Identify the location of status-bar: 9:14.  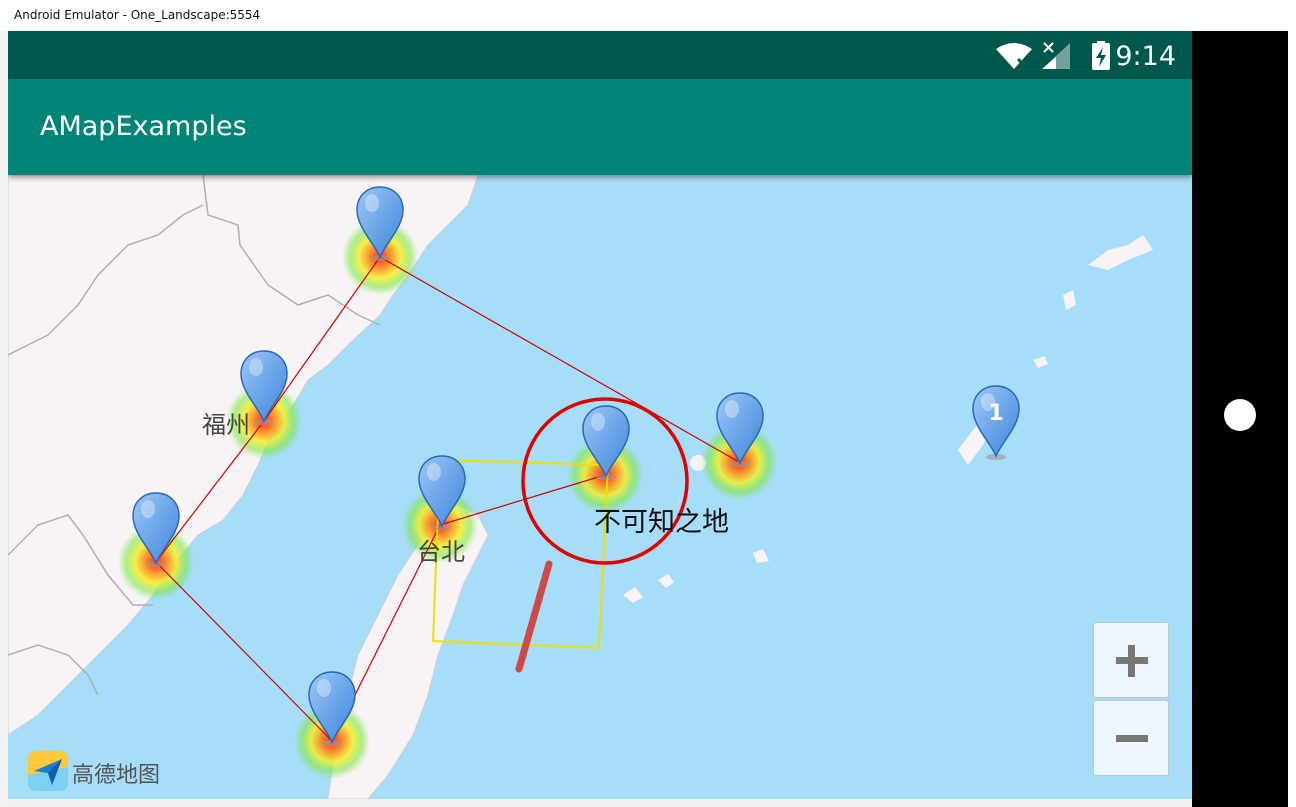
(600, 55).